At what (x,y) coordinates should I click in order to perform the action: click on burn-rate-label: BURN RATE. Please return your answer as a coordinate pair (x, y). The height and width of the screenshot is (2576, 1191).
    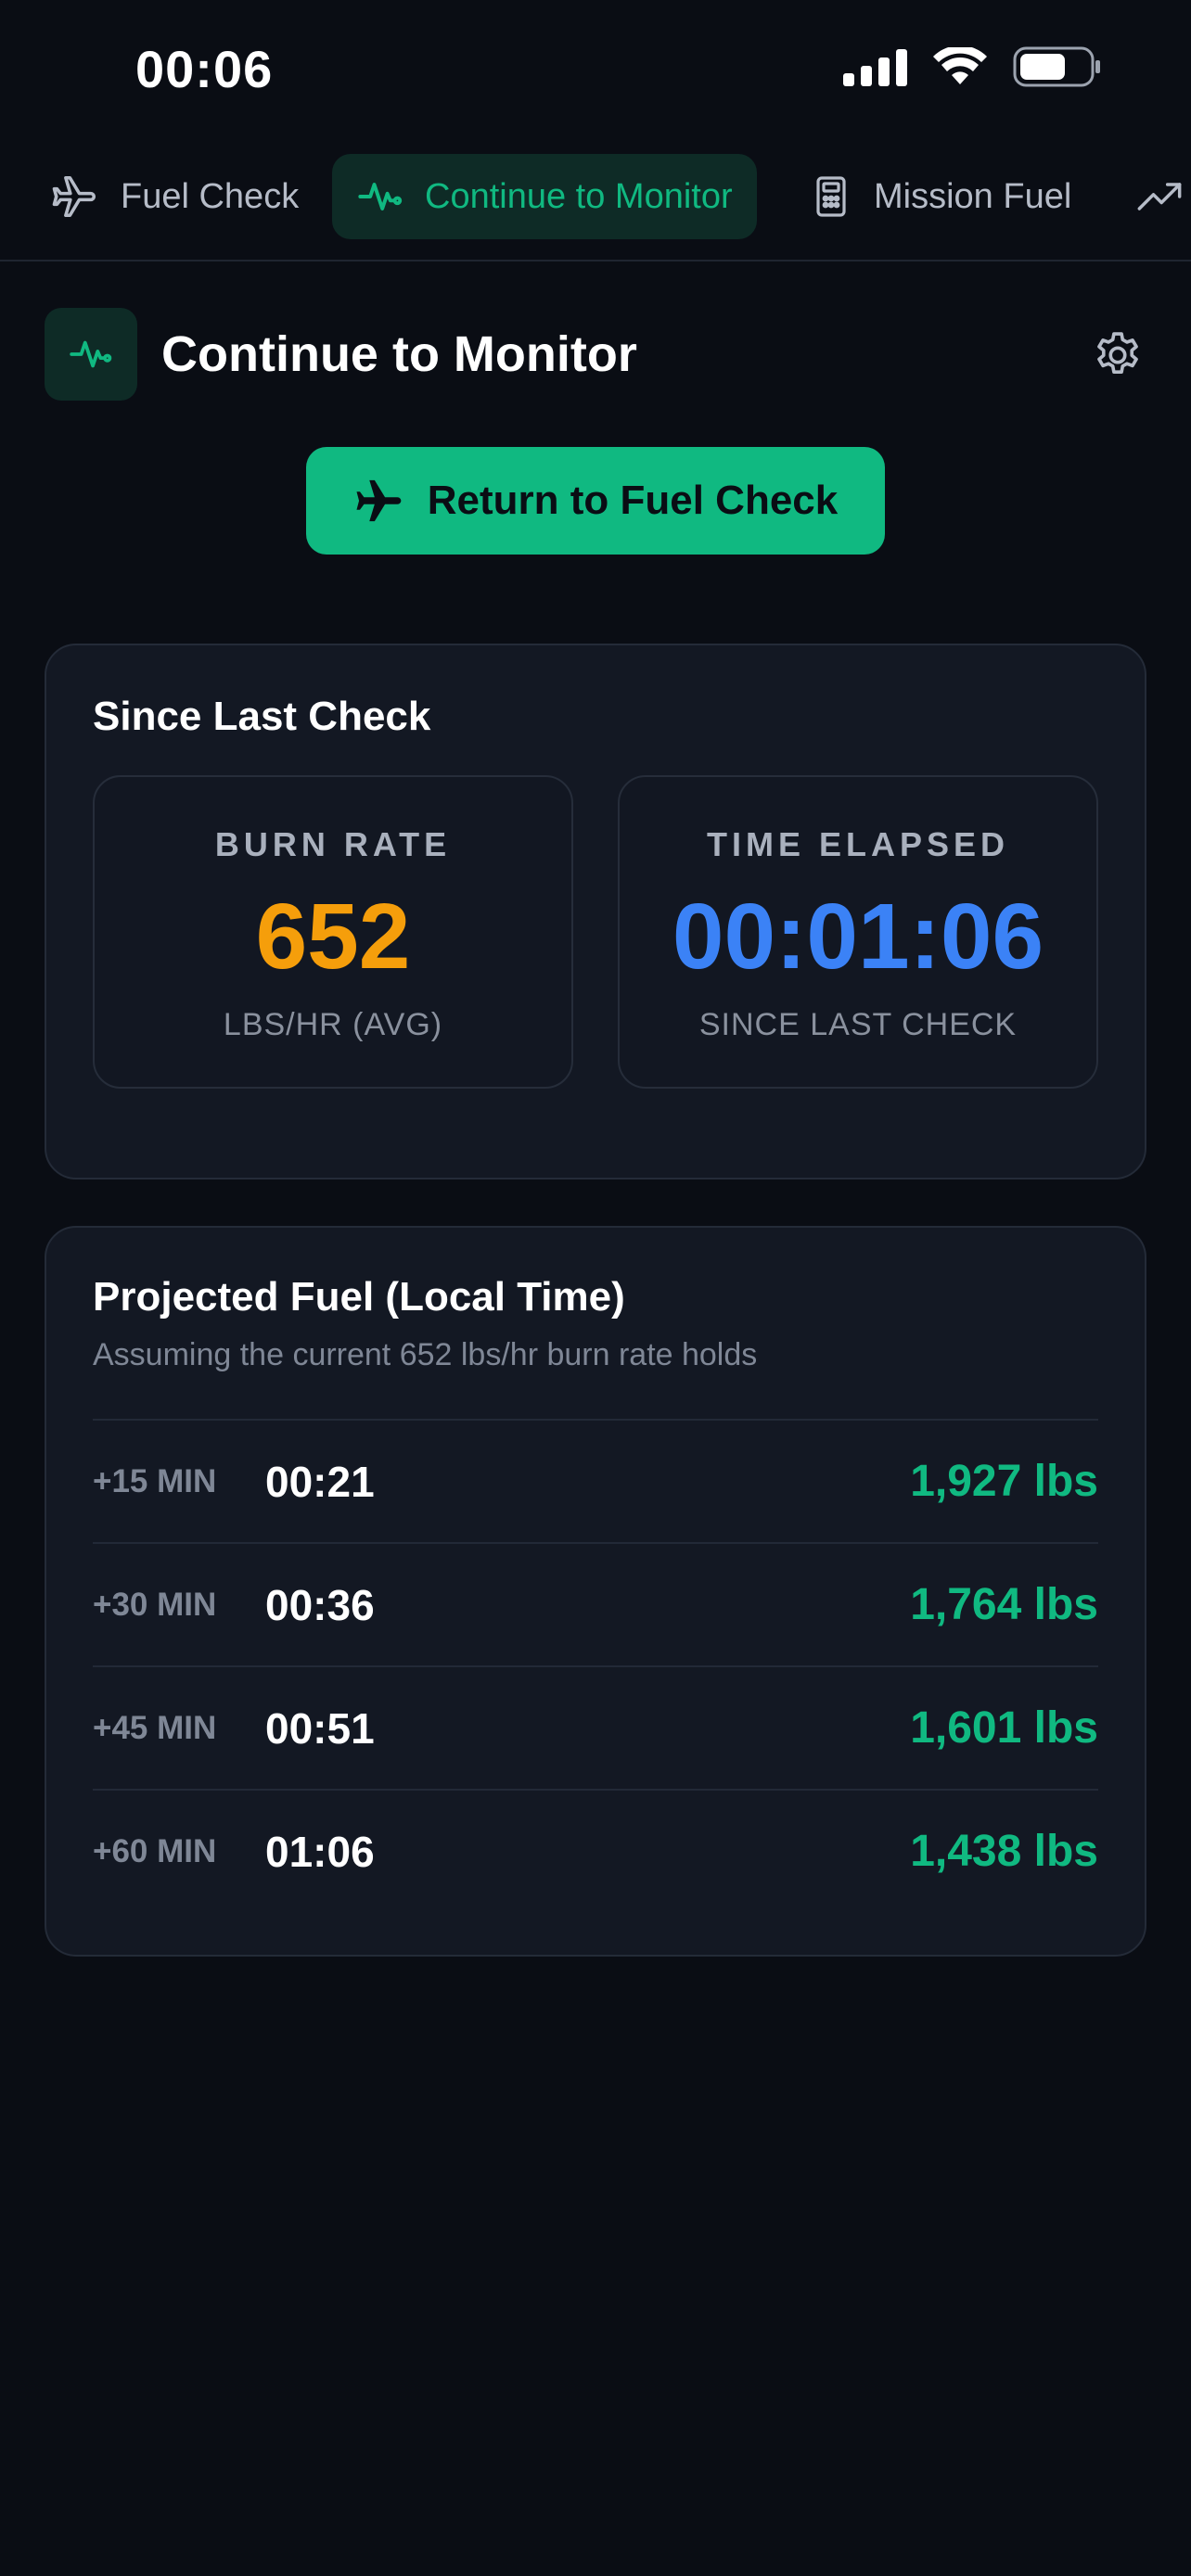
    Looking at the image, I should click on (333, 844).